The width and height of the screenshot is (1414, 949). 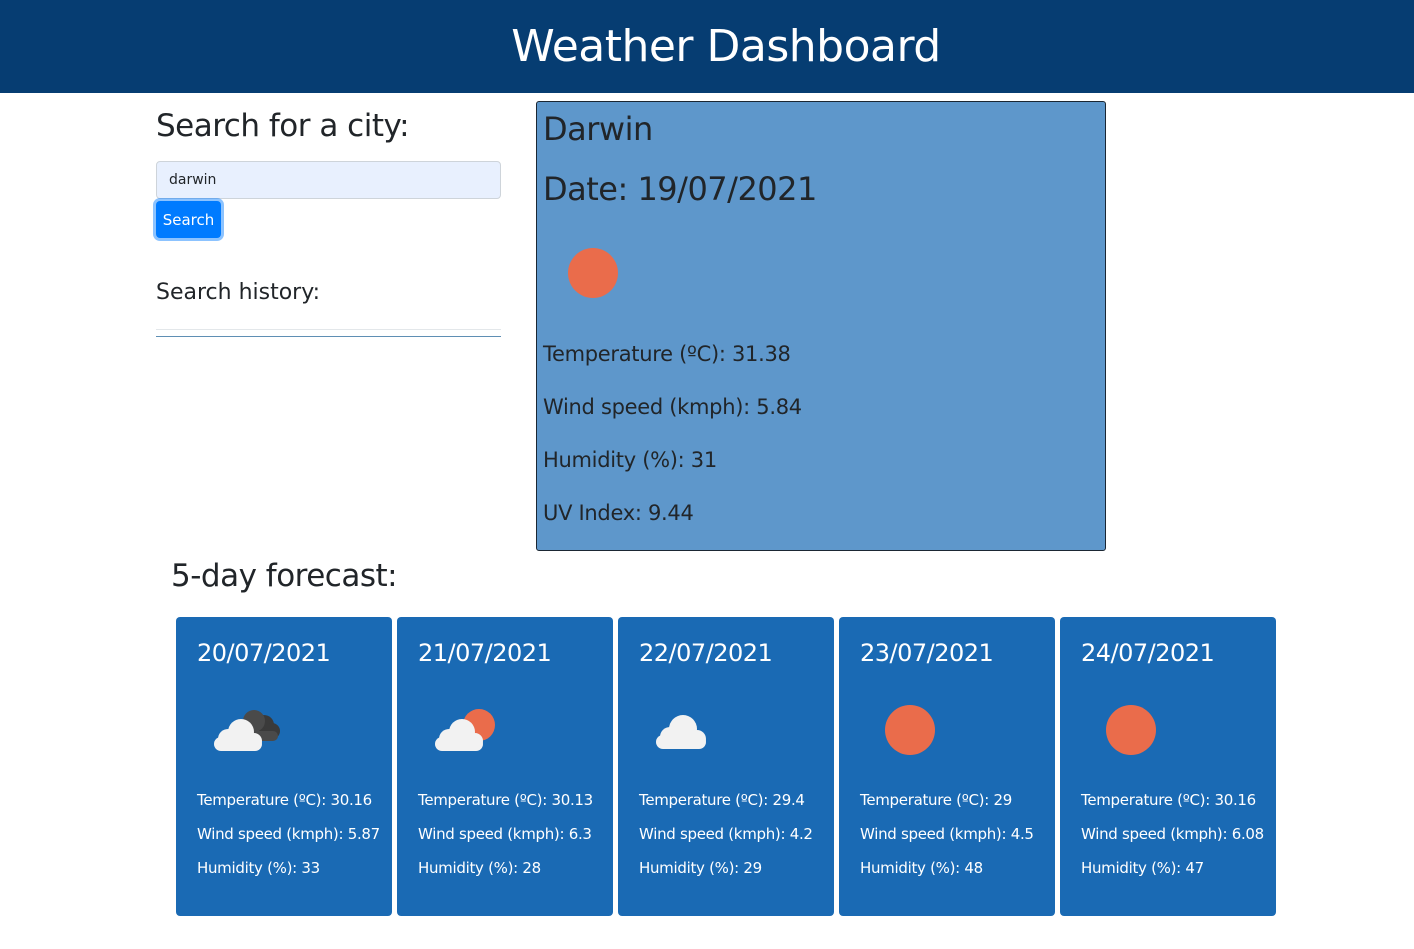 What do you see at coordinates (505, 800) in the screenshot?
I see `forecast-temperature: Temperature (ºC): 30.13` at bounding box center [505, 800].